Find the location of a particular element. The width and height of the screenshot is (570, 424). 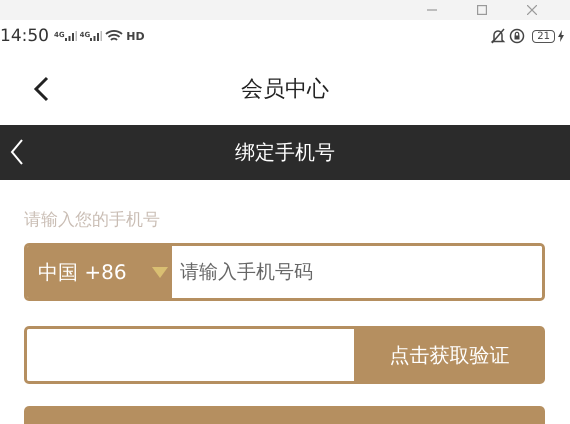

wifi-icon is located at coordinates (114, 36).